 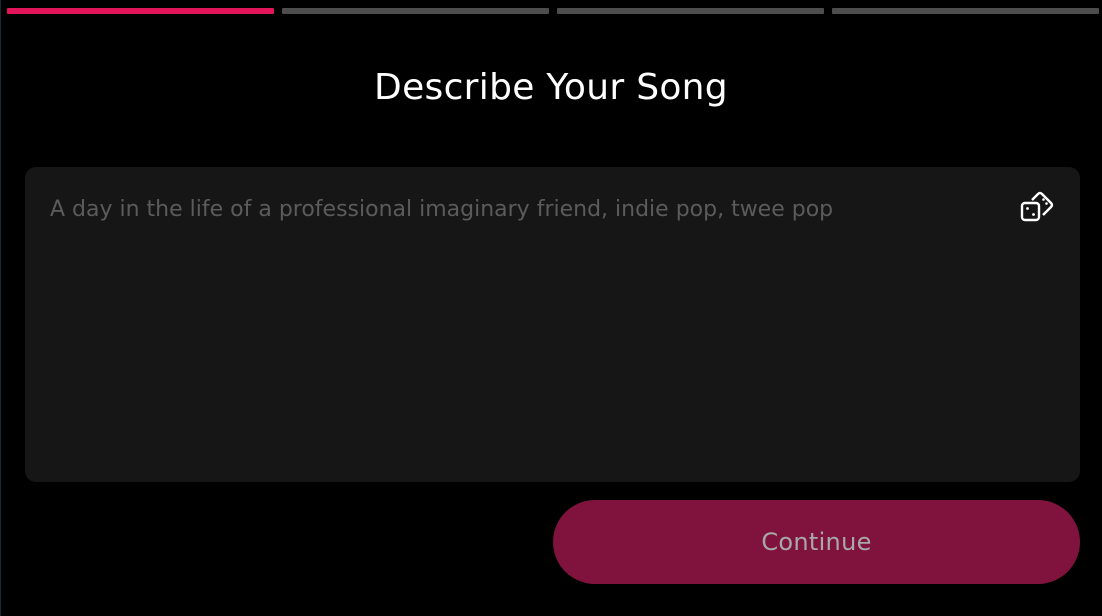 What do you see at coordinates (553, 11) in the screenshot?
I see `step-progress-bar` at bounding box center [553, 11].